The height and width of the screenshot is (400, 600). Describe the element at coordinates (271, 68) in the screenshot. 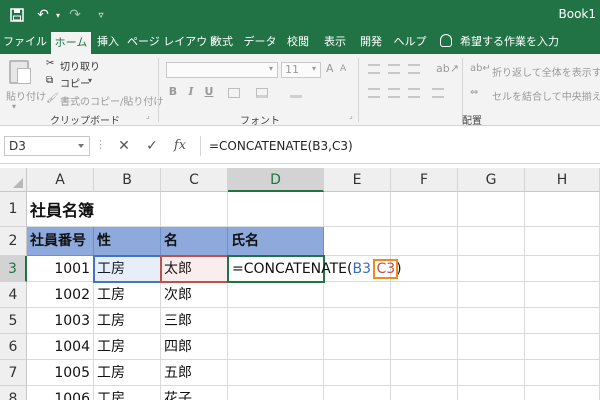

I see `font-name-dropdown-icon: ▾` at that location.